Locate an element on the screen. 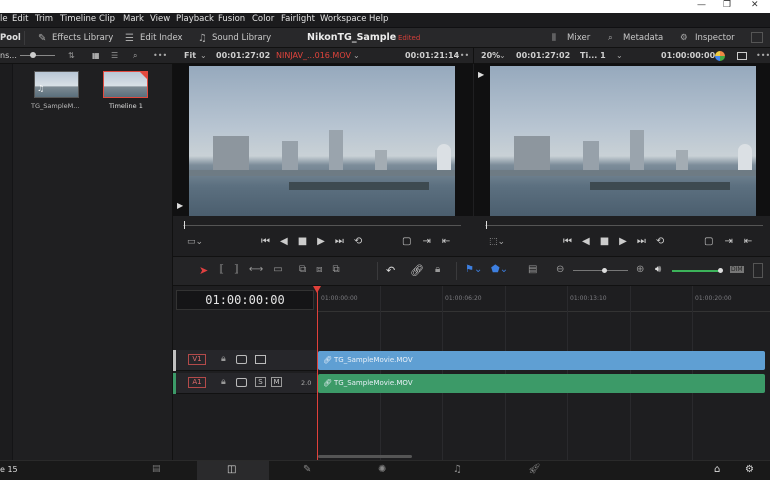  program-mark-icons: ▢⇥⇤ is located at coordinates (733, 241).